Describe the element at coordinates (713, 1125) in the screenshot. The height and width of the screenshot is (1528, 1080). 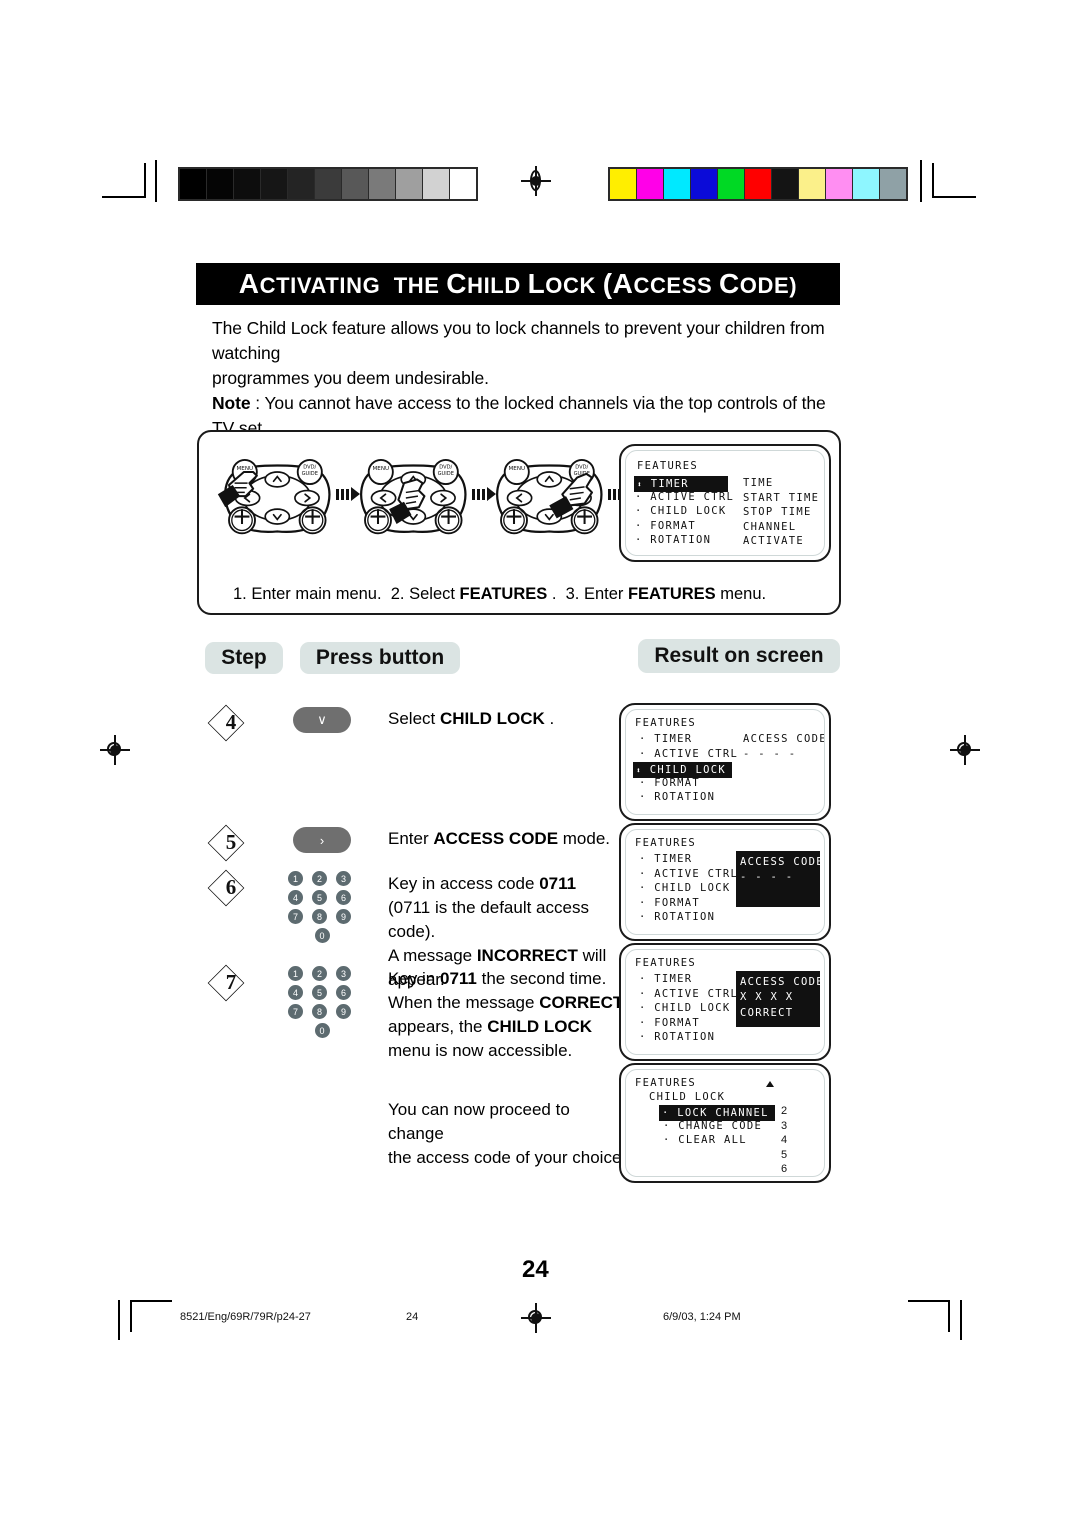
I see `osd-submenu-item: · CHANGE CODE` at that location.